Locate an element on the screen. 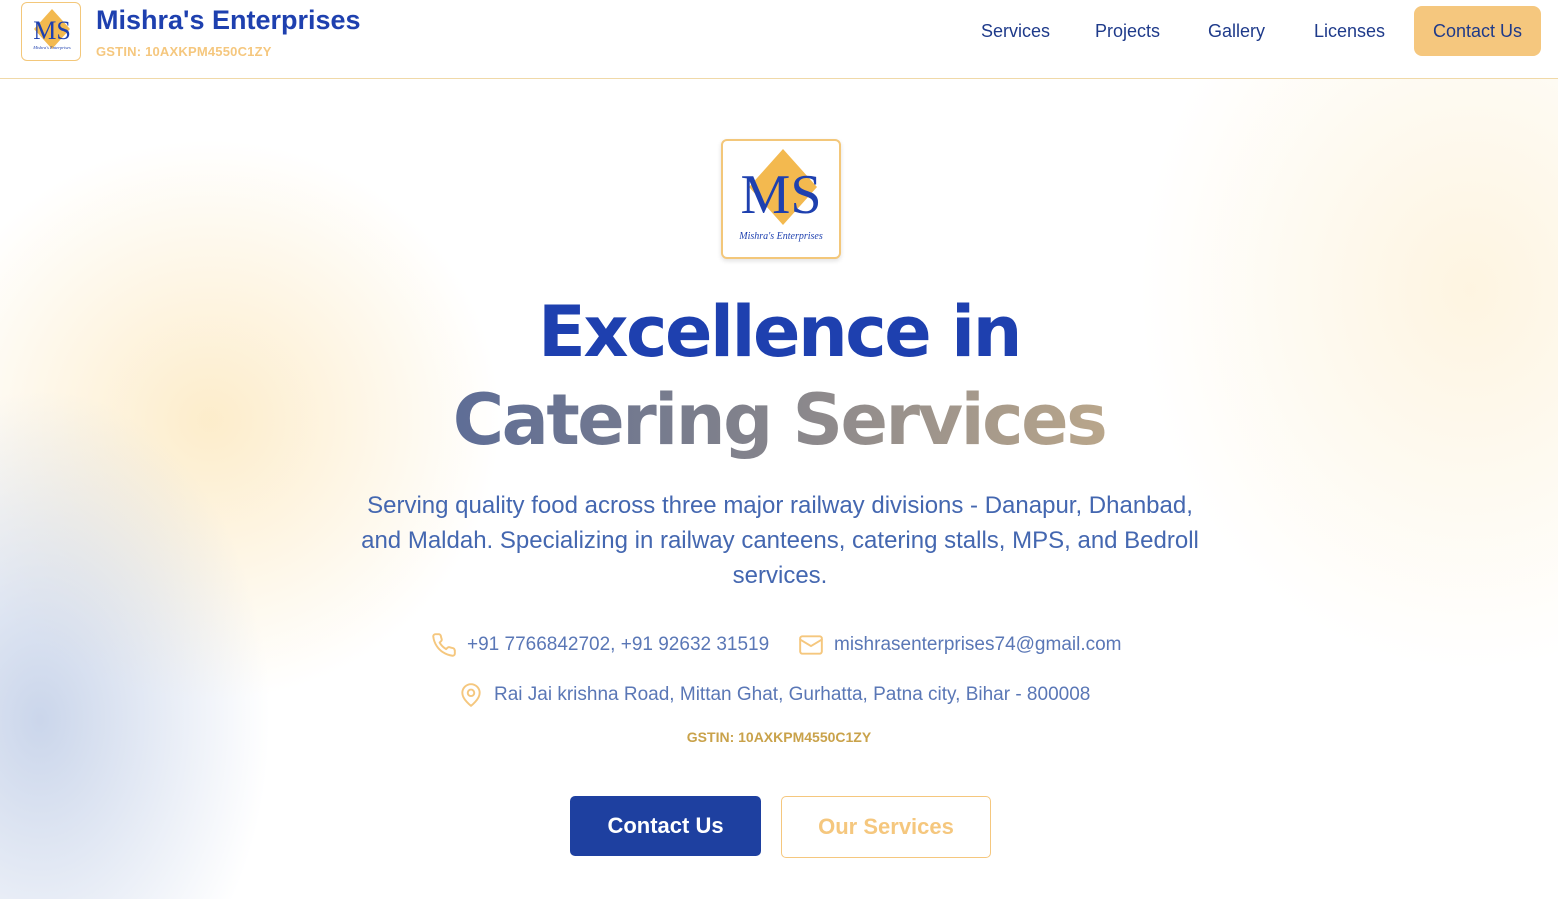  hero-logo: MS Mishra's Enterprises is located at coordinates (781, 199).